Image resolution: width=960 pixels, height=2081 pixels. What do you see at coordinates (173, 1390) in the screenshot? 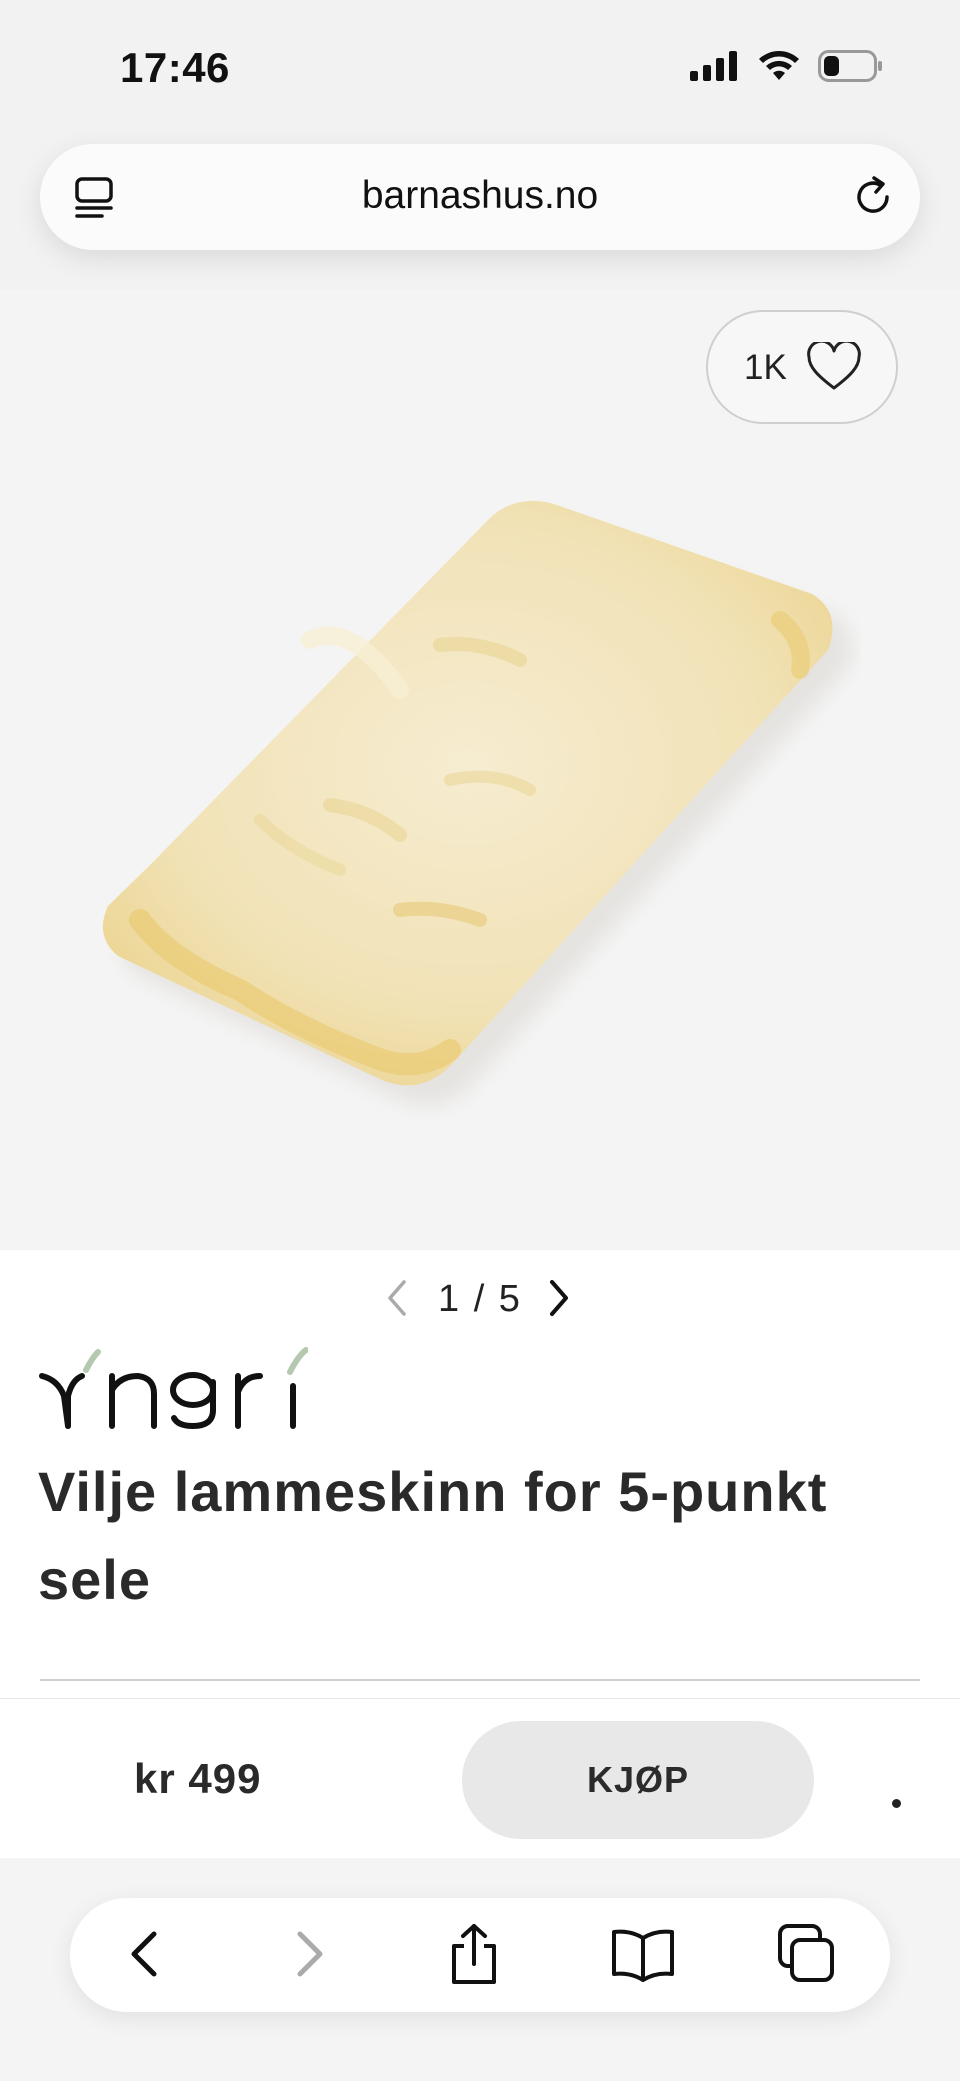
I see `brand-logo` at bounding box center [173, 1390].